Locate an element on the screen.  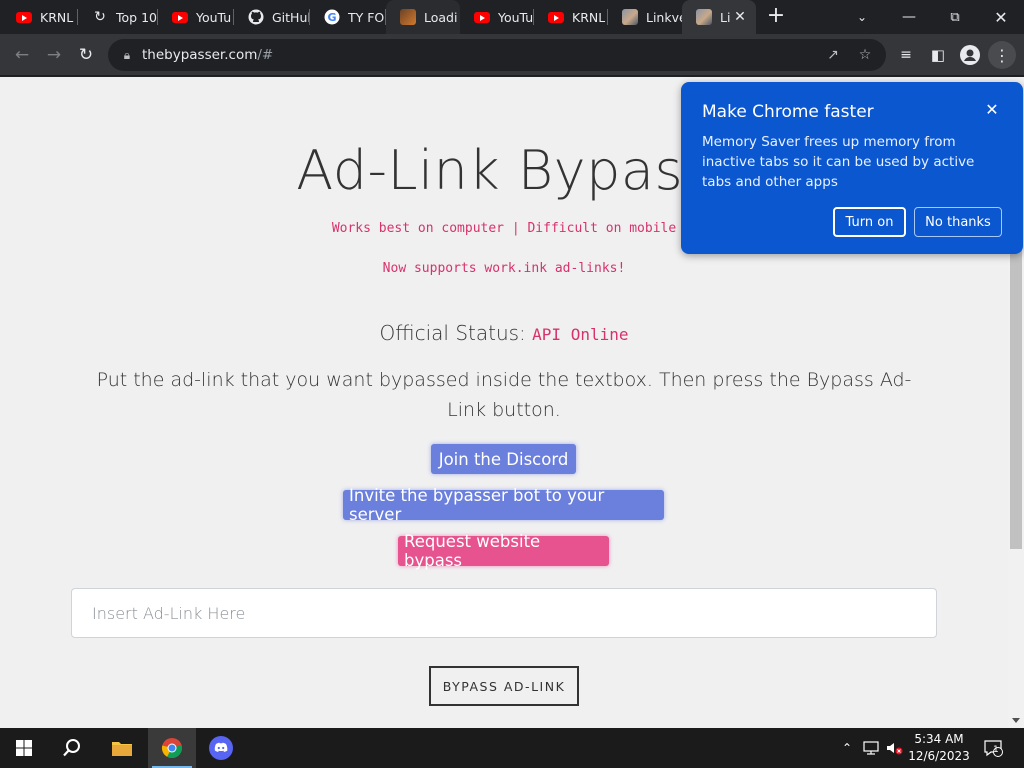
ad-link-input: Insert Ad-Link Here is located at coordinates (504, 613).